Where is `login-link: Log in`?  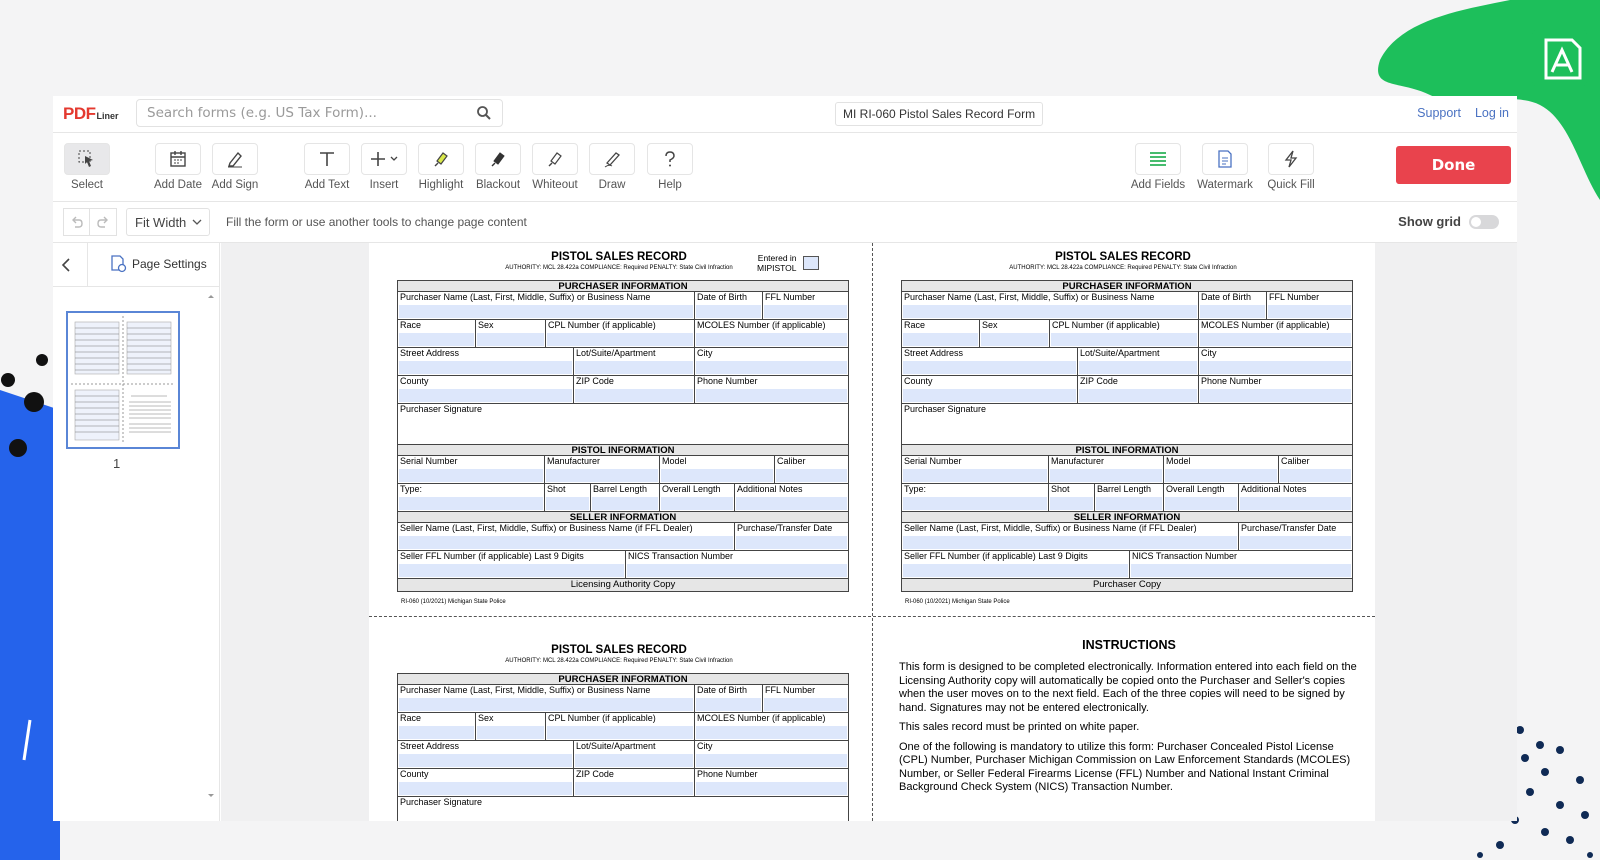
login-link: Log in is located at coordinates (1492, 113).